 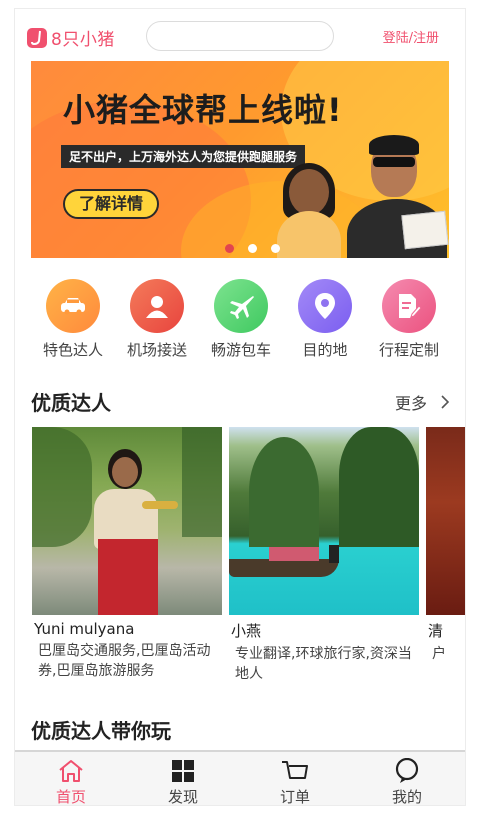 I want to click on tab-home: 首页, so click(x=71, y=782).